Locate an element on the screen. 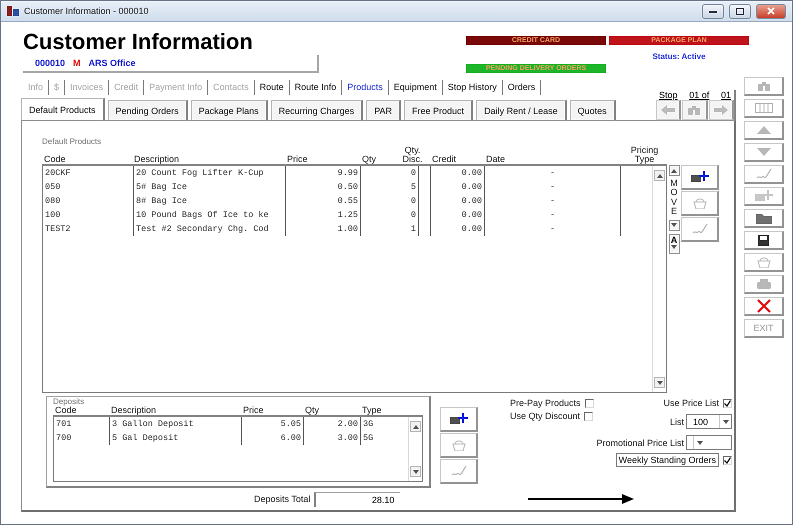  table-cell-text: 20CKF is located at coordinates (58, 173).